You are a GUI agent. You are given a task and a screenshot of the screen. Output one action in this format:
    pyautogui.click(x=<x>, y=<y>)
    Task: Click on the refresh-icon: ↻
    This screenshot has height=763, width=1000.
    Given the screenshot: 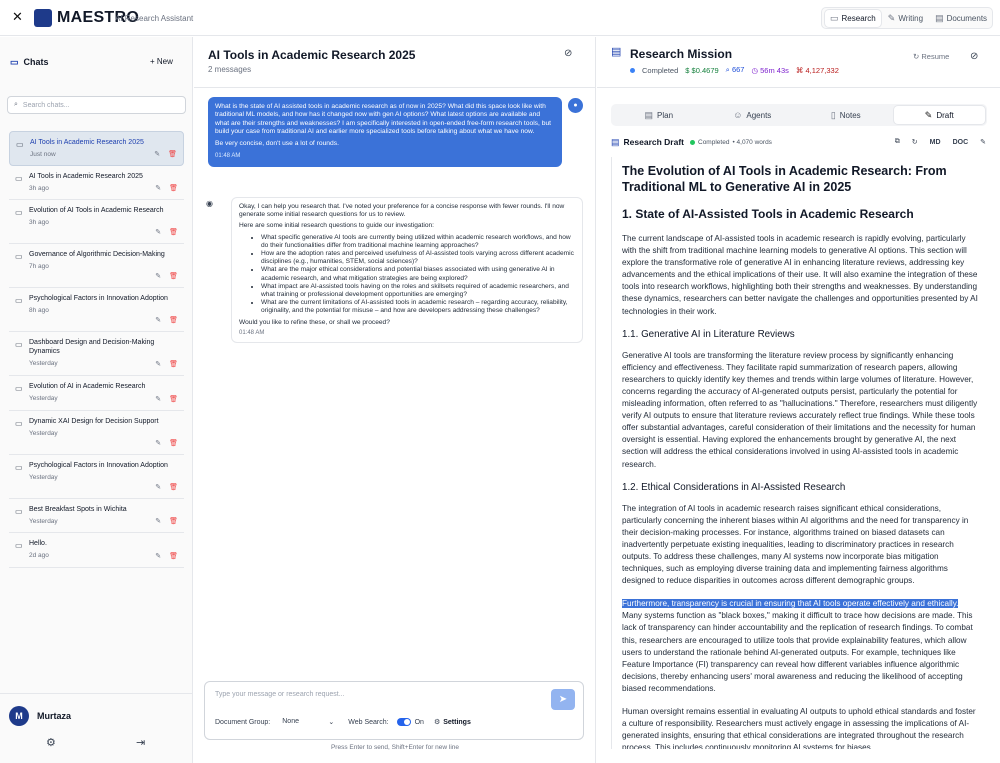 What is the action you would take?
    pyautogui.click(x=915, y=142)
    